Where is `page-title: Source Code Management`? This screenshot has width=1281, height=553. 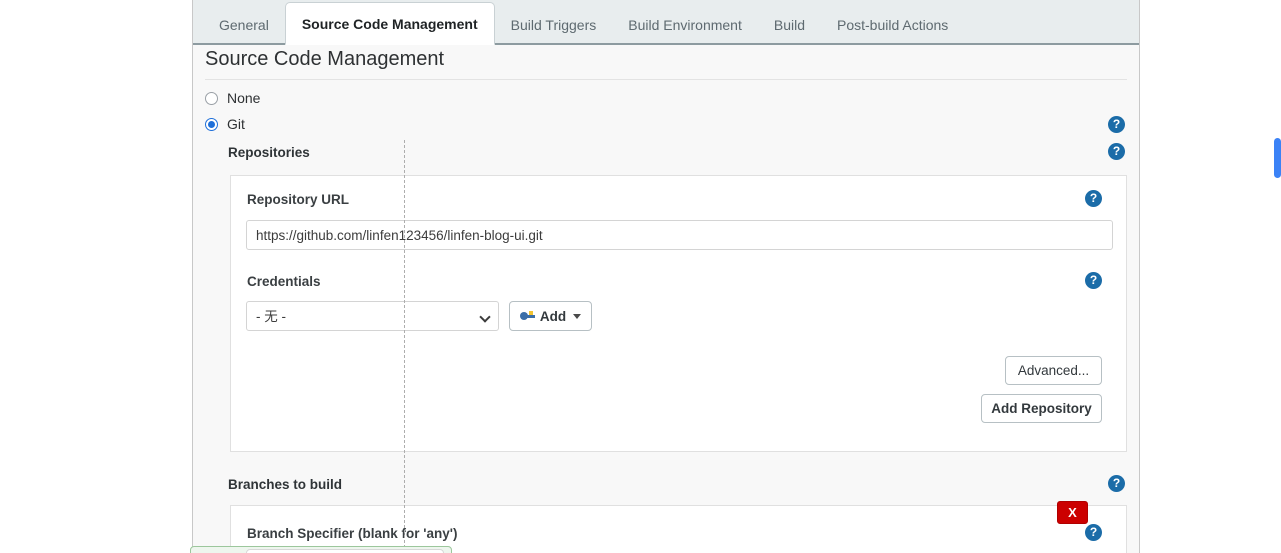
page-title: Source Code Management is located at coordinates (325, 59).